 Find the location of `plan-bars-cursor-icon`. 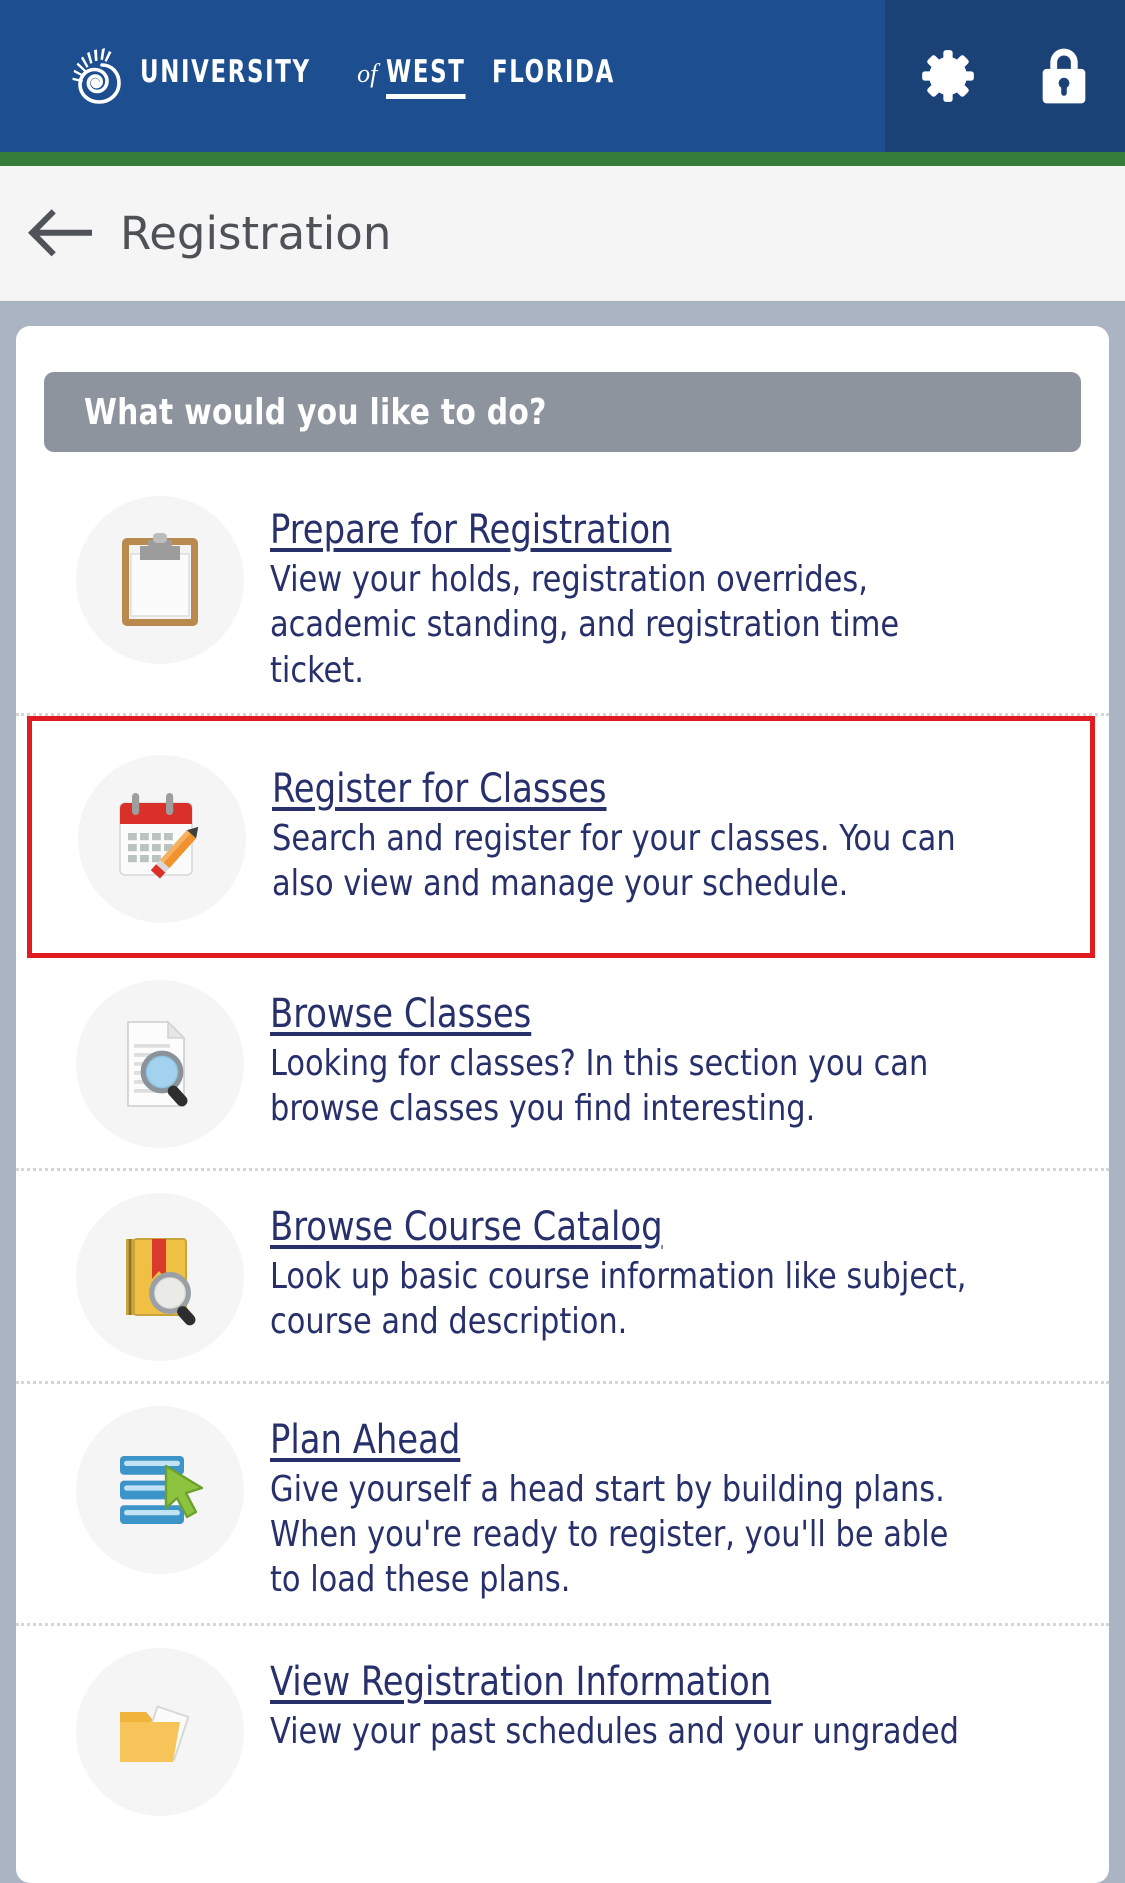

plan-bars-cursor-icon is located at coordinates (162, 1489).